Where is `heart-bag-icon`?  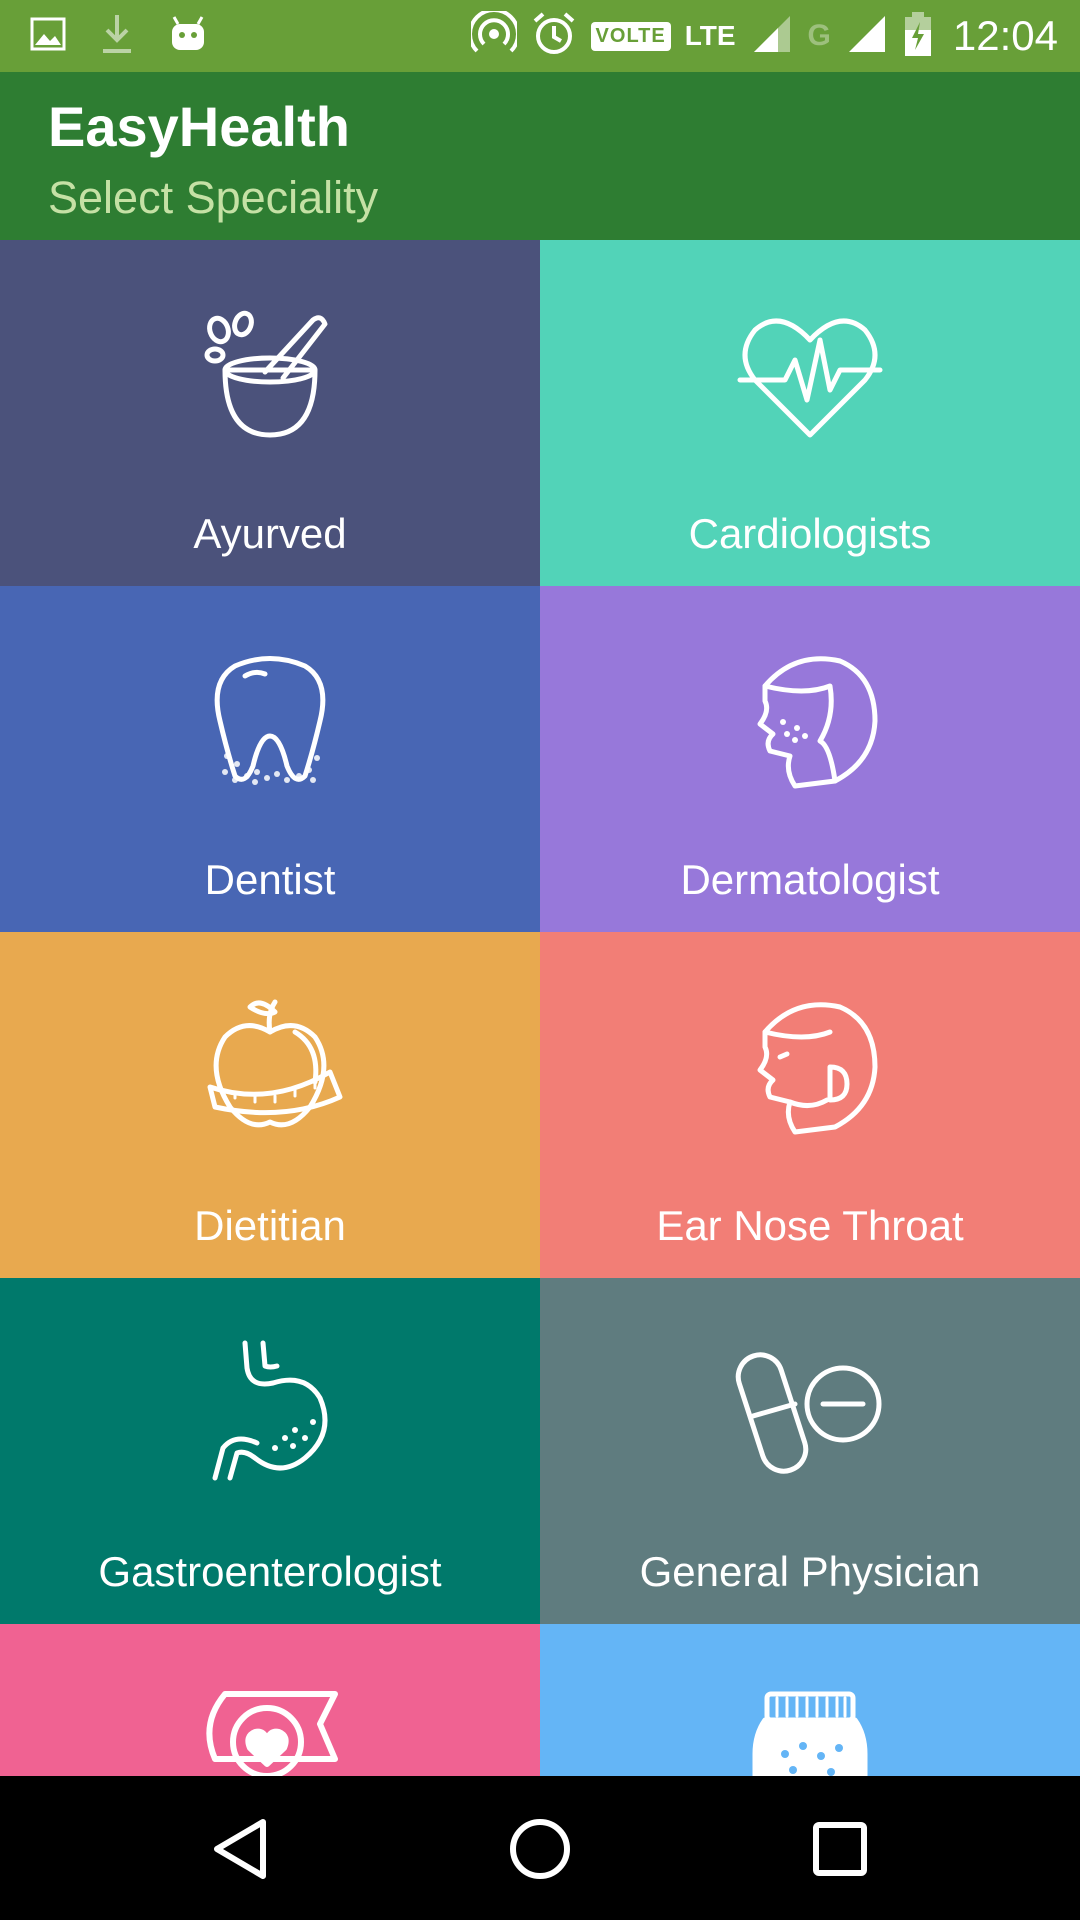 heart-bag-icon is located at coordinates (270, 1730).